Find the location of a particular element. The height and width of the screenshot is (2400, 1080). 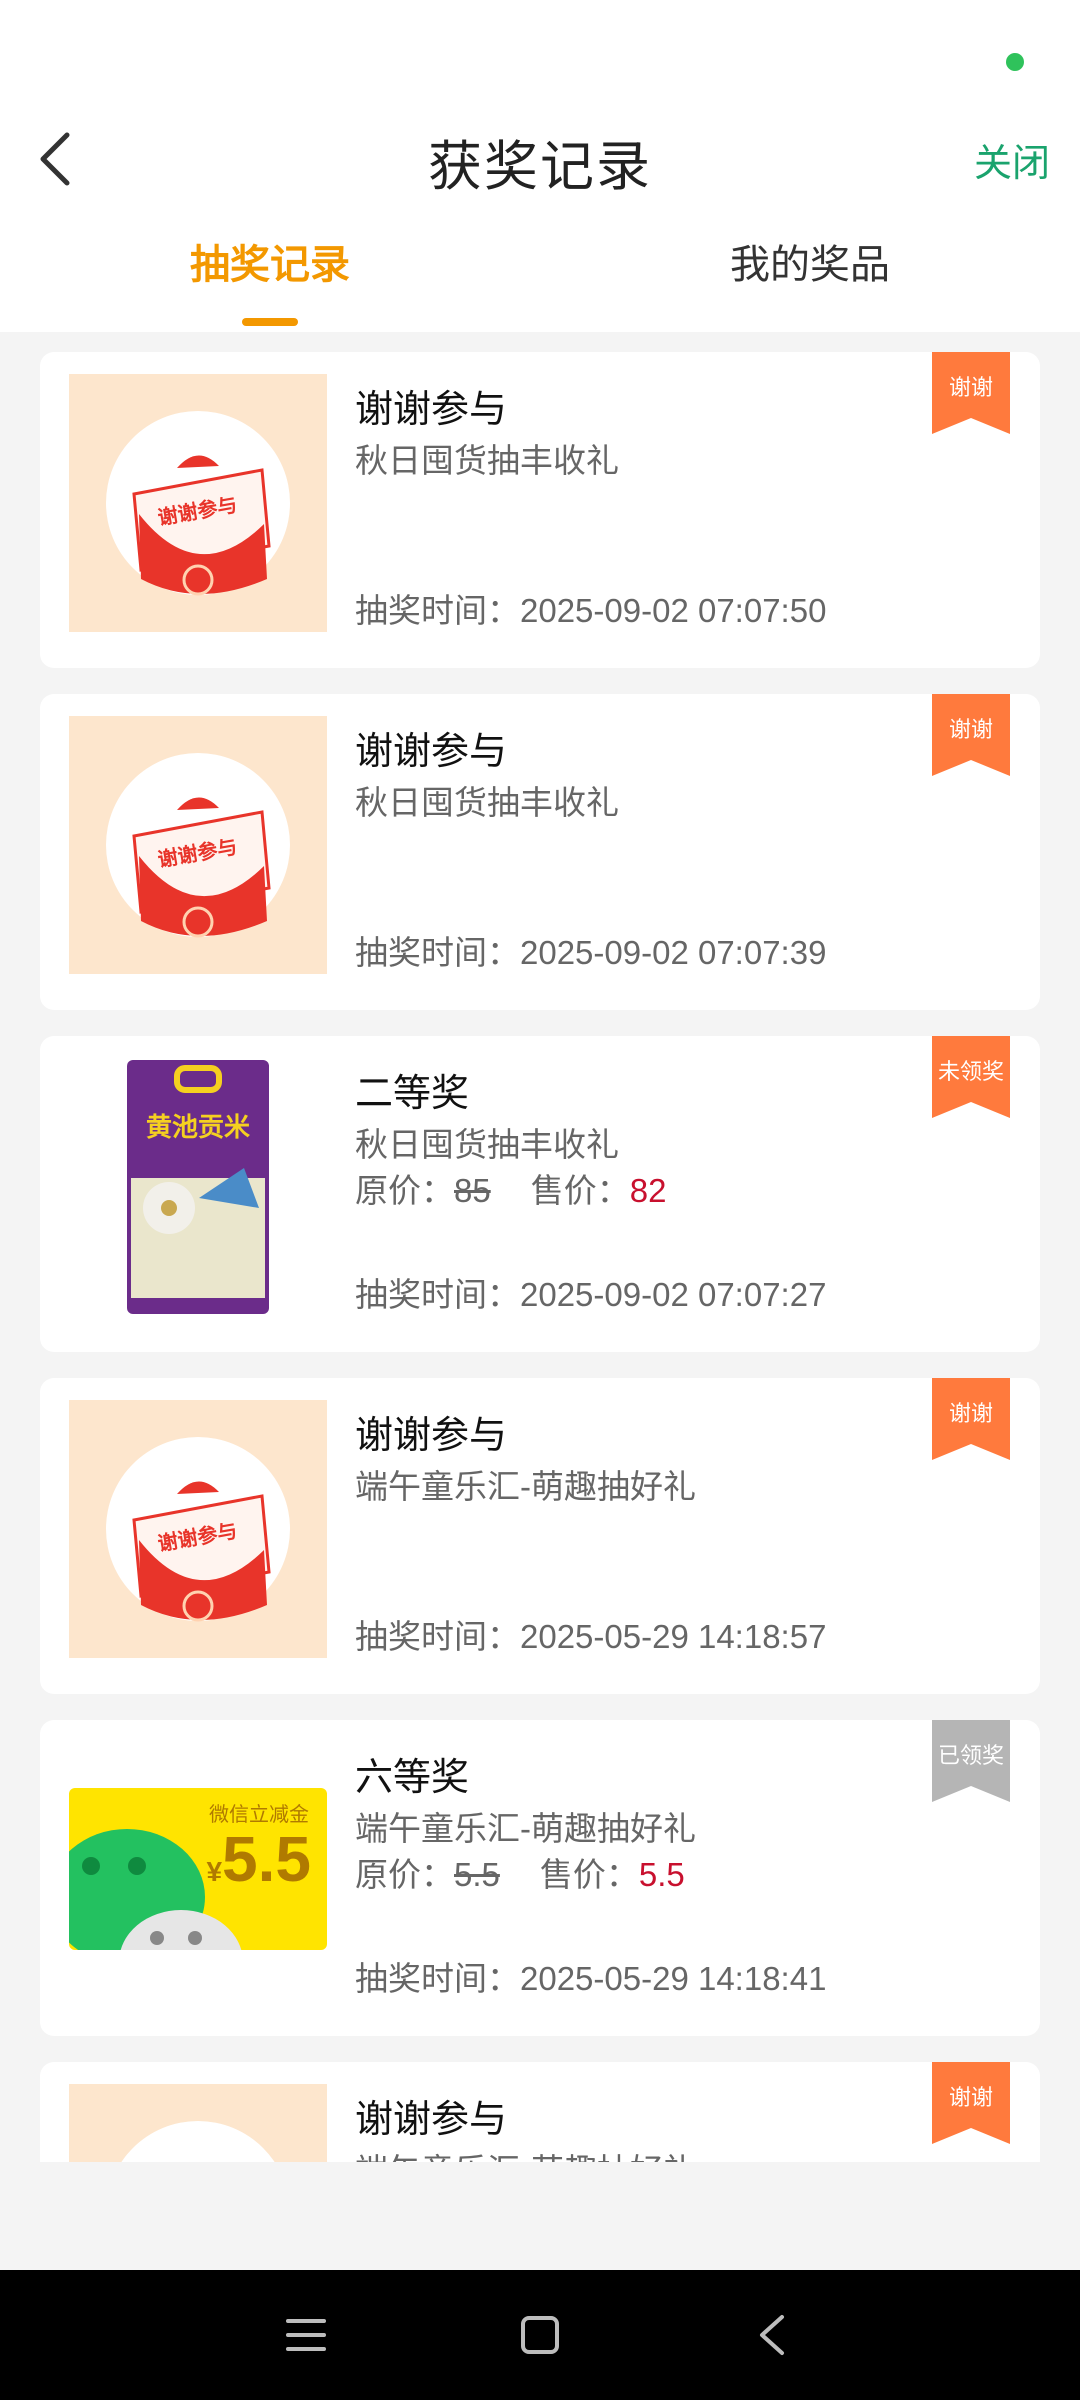

recent-apps-button is located at coordinates (306, 2335).